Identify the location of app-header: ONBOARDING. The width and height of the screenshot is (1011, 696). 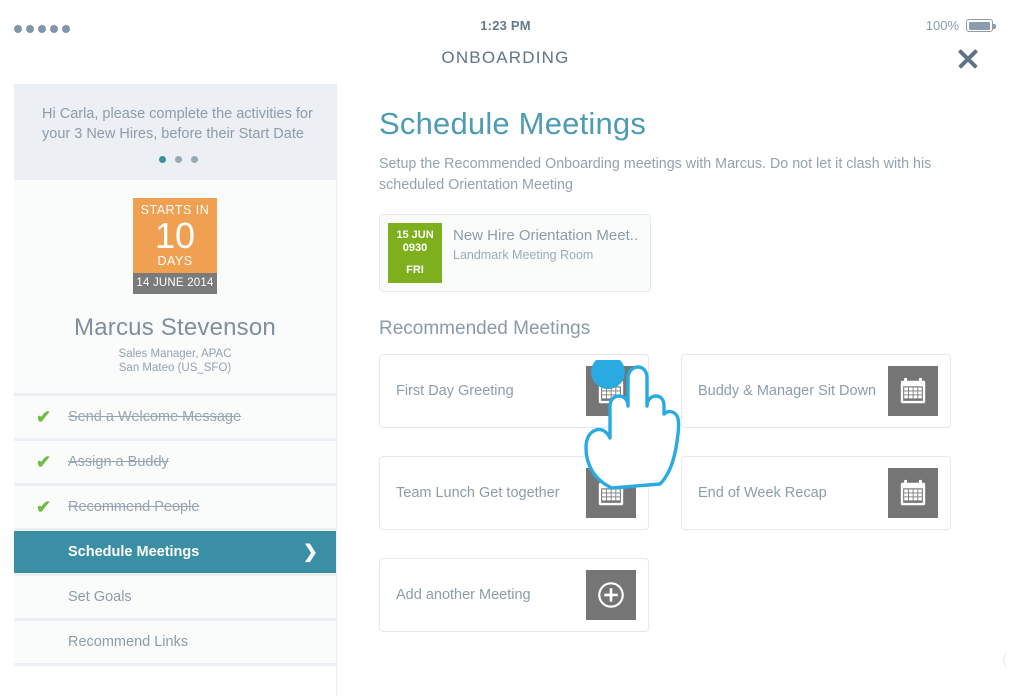
(505, 61).